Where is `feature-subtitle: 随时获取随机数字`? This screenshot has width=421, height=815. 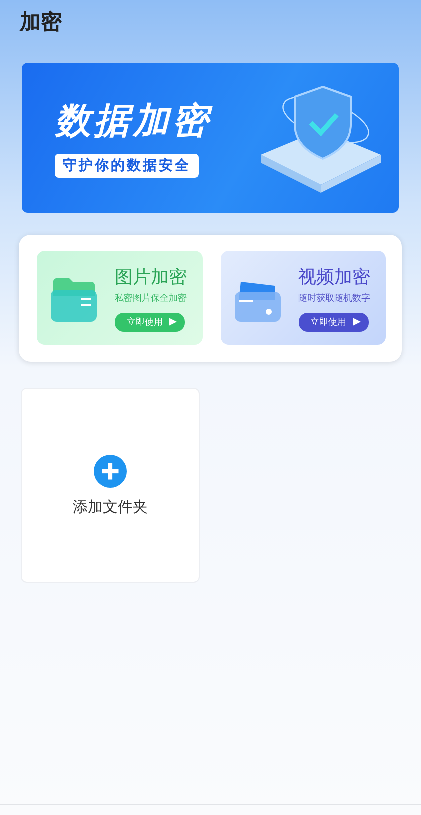 feature-subtitle: 随时获取随机数字 is located at coordinates (334, 298).